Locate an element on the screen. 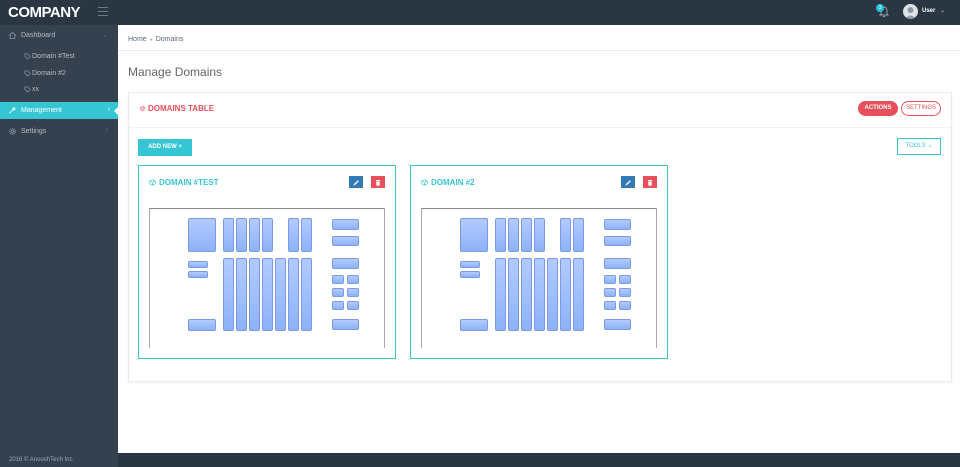 The height and width of the screenshot is (467, 960). footer-copyright: 2016 © AnooshTech Inc. is located at coordinates (42, 460).